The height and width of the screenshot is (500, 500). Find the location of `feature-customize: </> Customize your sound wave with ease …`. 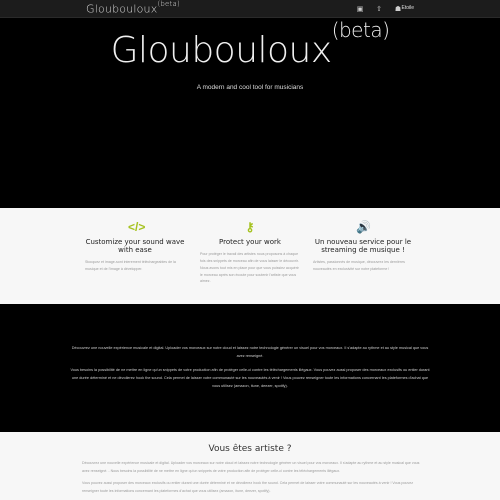

feature-customize: </> Customize your sound wave with ease … is located at coordinates (135, 240).